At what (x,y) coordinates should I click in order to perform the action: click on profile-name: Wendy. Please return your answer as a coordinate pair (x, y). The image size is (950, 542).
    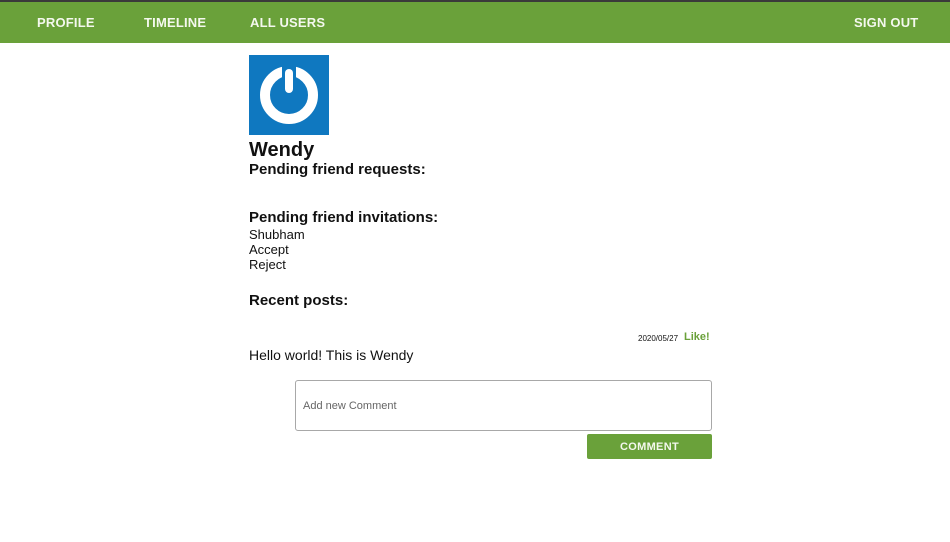
    Looking at the image, I should click on (282, 150).